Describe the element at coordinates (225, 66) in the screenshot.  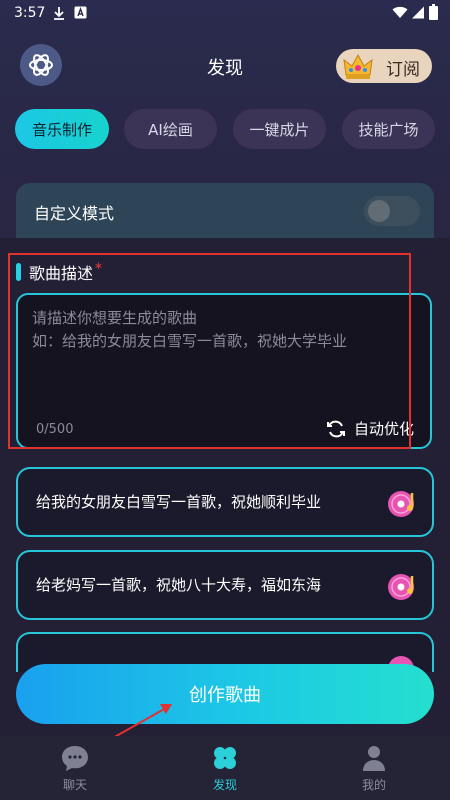
I see `header: 发现 订阅` at that location.